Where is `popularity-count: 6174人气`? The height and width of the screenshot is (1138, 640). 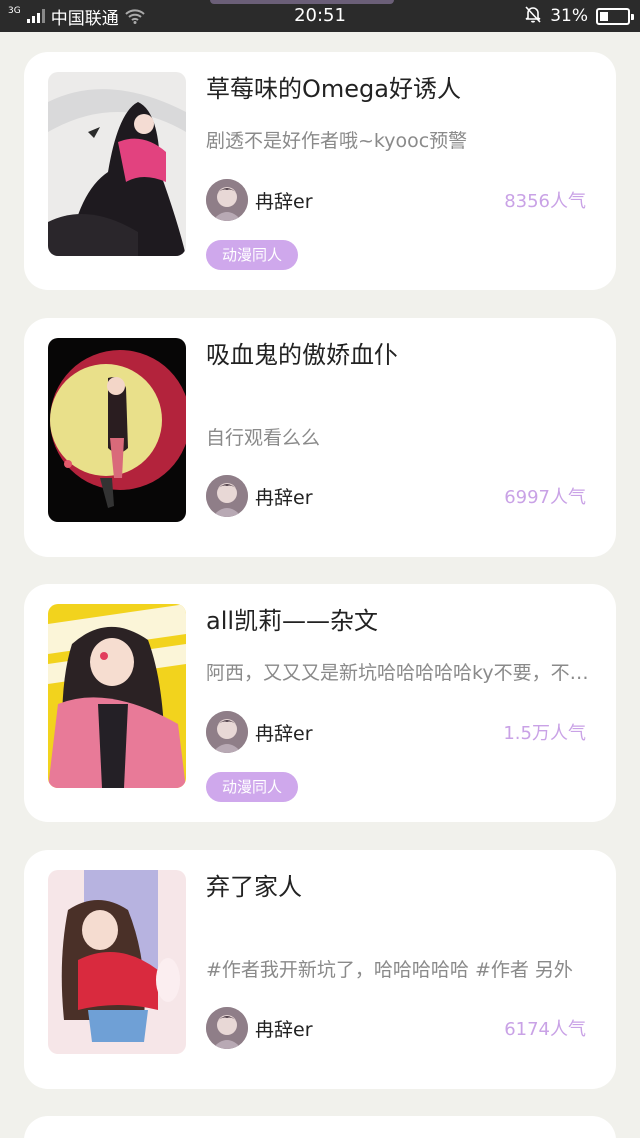 popularity-count: 6174人气 is located at coordinates (545, 1029).